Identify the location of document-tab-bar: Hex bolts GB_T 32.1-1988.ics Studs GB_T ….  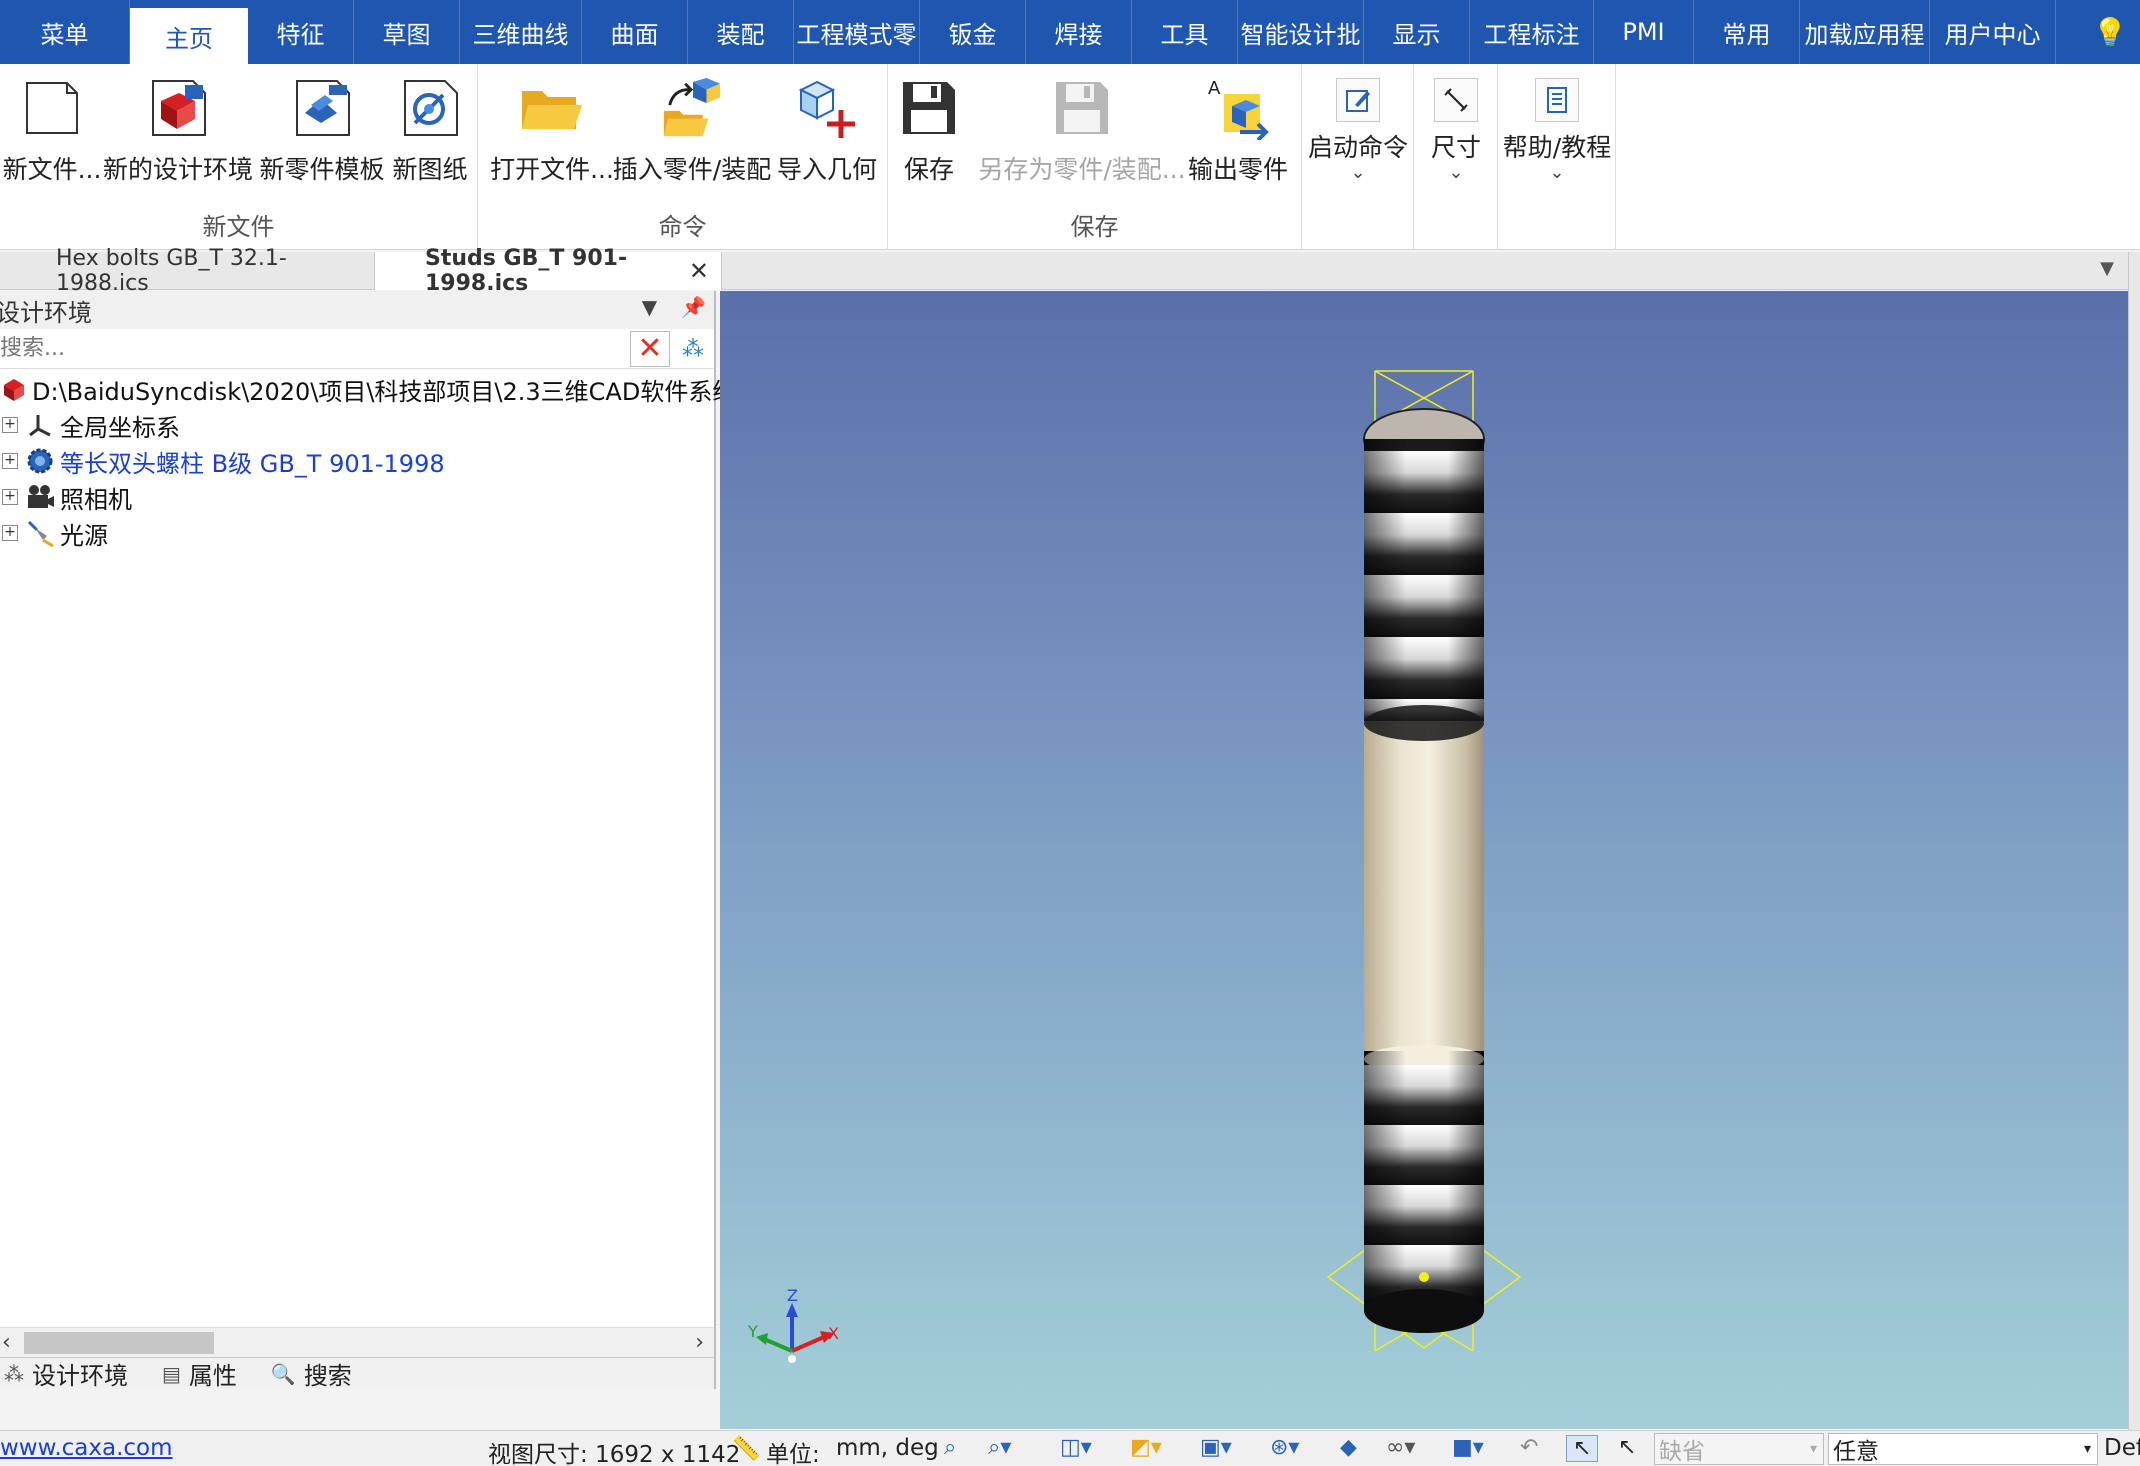
(1070, 271).